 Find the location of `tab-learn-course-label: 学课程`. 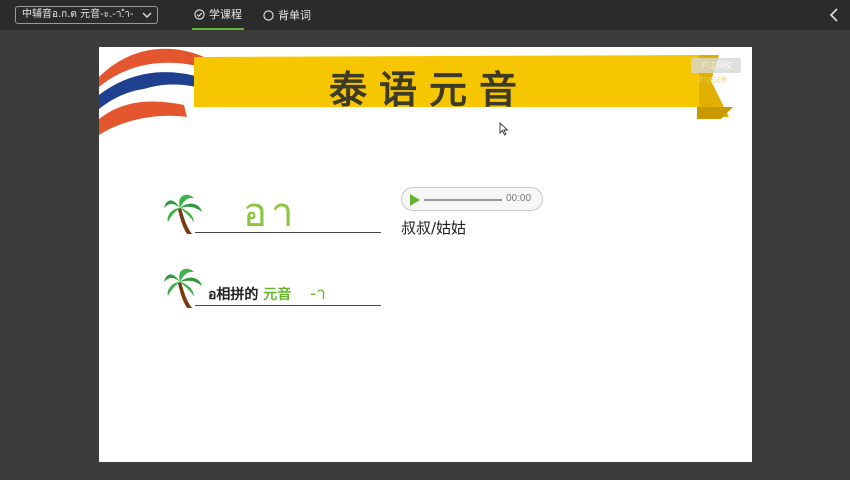

tab-learn-course-label: 学课程 is located at coordinates (225, 14).